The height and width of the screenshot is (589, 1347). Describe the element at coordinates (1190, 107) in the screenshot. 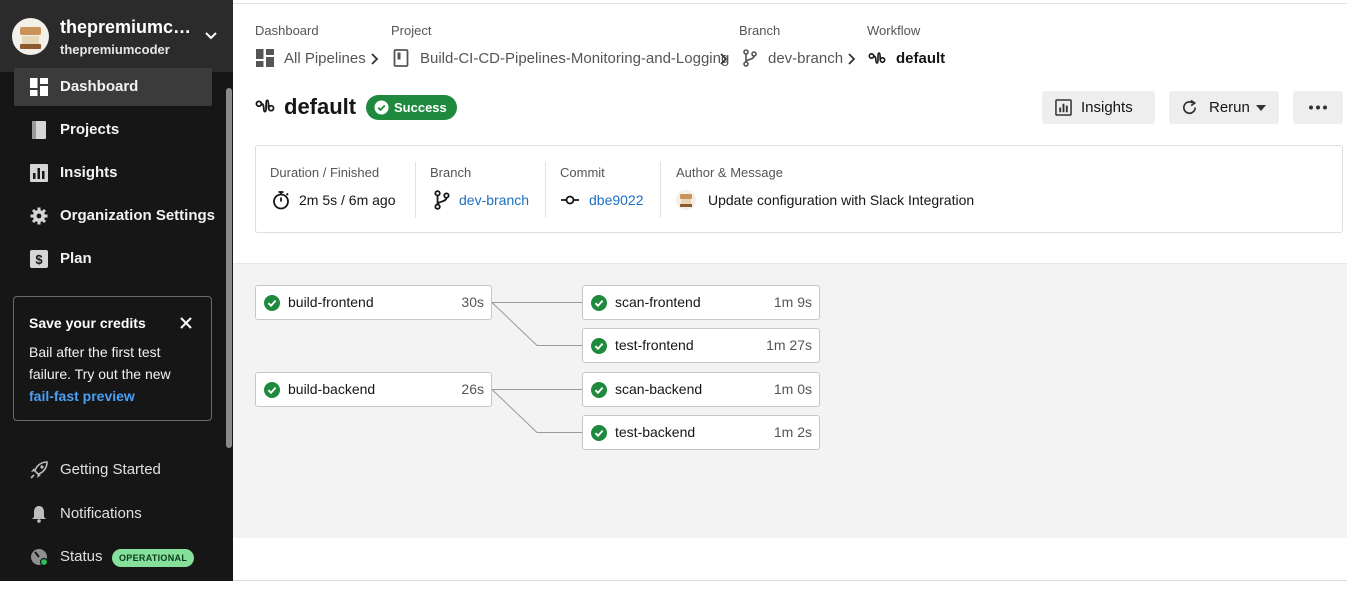

I see `rerun-icon` at that location.